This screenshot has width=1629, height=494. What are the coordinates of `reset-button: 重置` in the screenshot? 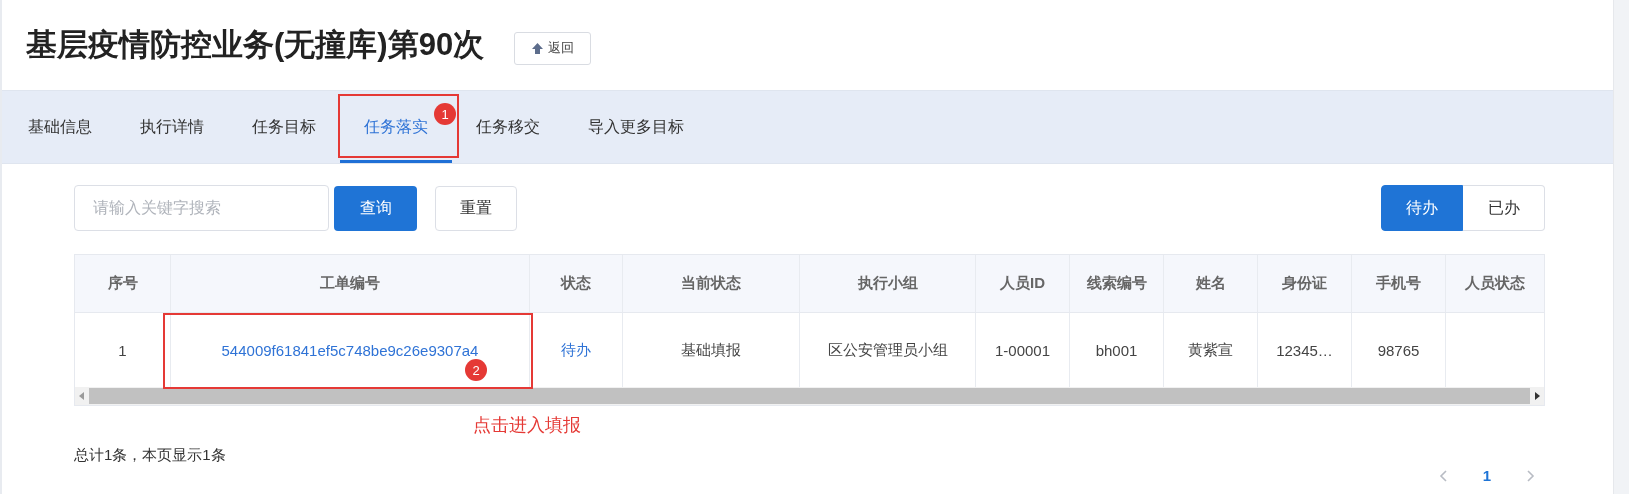 It's located at (476, 208).